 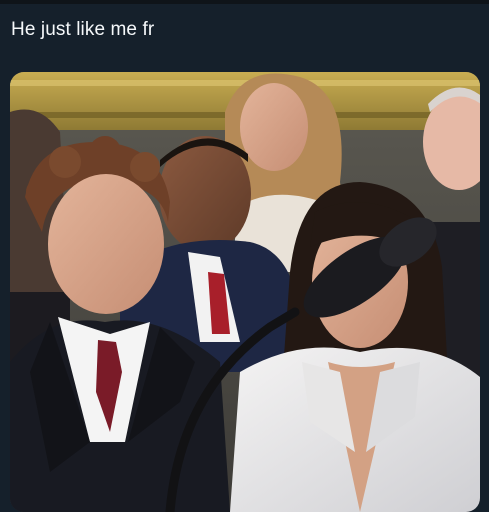 What do you see at coordinates (244, 2) in the screenshot?
I see `top-strip` at bounding box center [244, 2].